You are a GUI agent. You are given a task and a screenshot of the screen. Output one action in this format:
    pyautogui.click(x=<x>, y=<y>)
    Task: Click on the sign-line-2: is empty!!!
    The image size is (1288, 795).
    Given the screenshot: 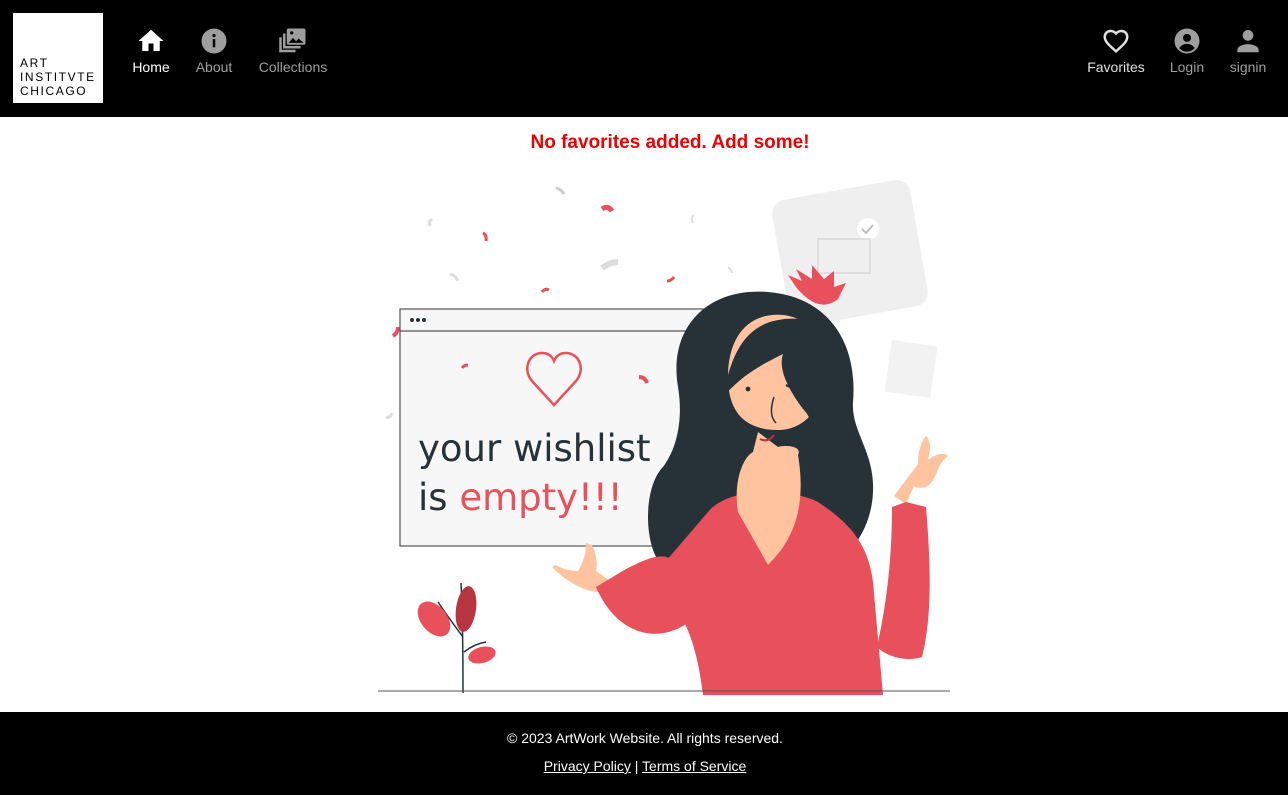 What is the action you would take?
    pyautogui.click(x=520, y=497)
    